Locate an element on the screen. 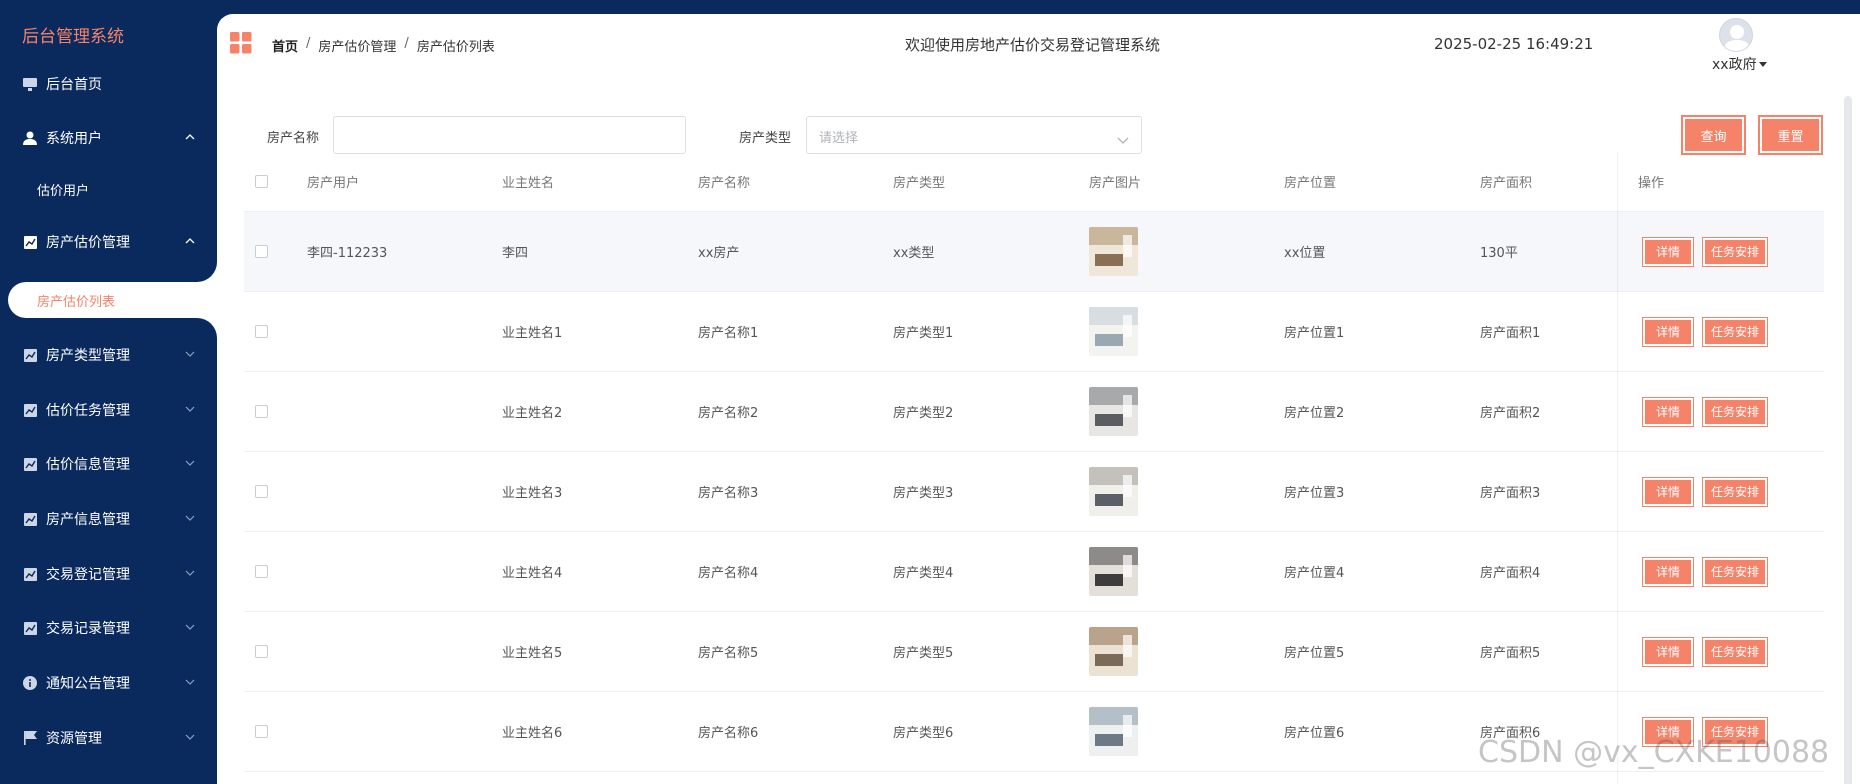 This screenshot has height=784, width=1860. property-name-input is located at coordinates (509, 135).